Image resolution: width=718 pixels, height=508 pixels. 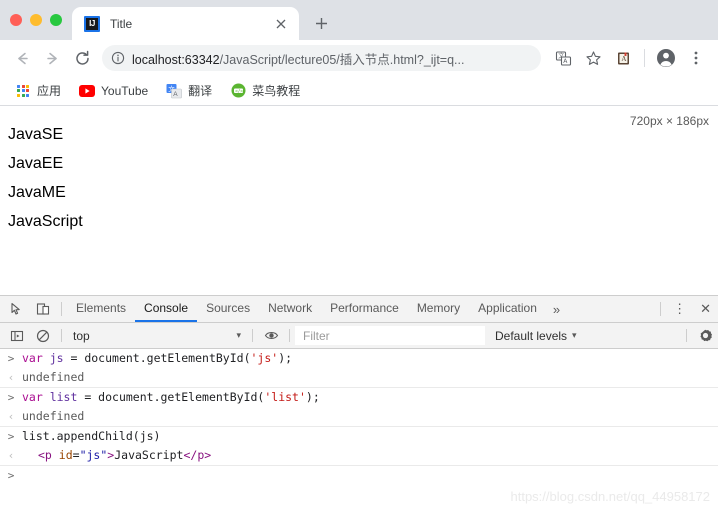 I want to click on console-code: list.appendChild(js), so click(x=91, y=436).